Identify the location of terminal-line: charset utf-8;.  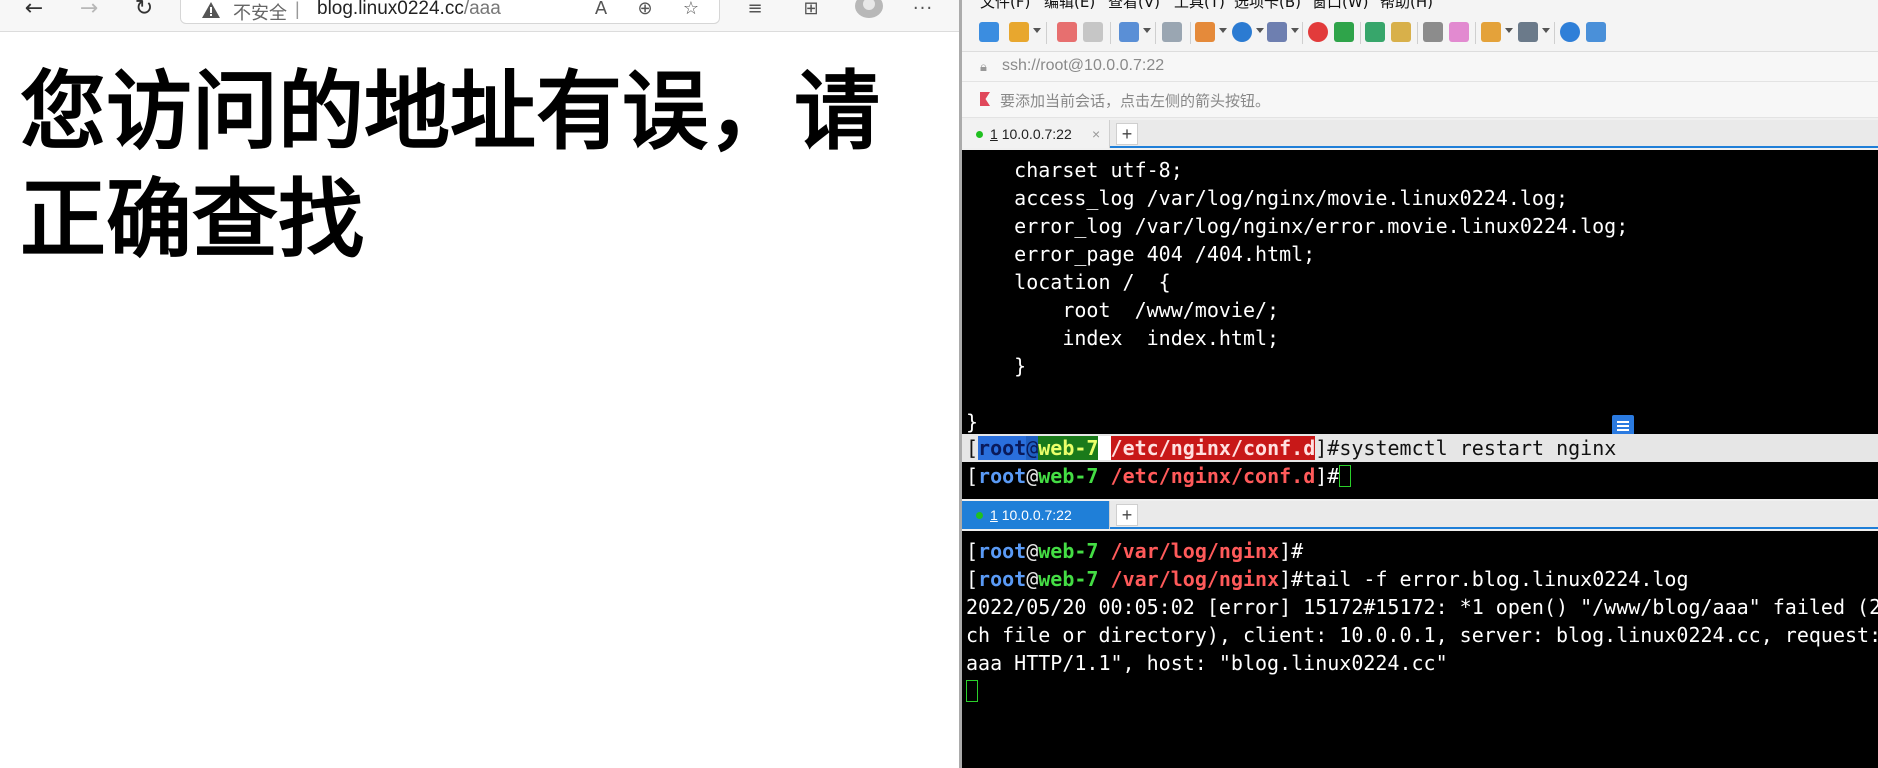
(1074, 170).